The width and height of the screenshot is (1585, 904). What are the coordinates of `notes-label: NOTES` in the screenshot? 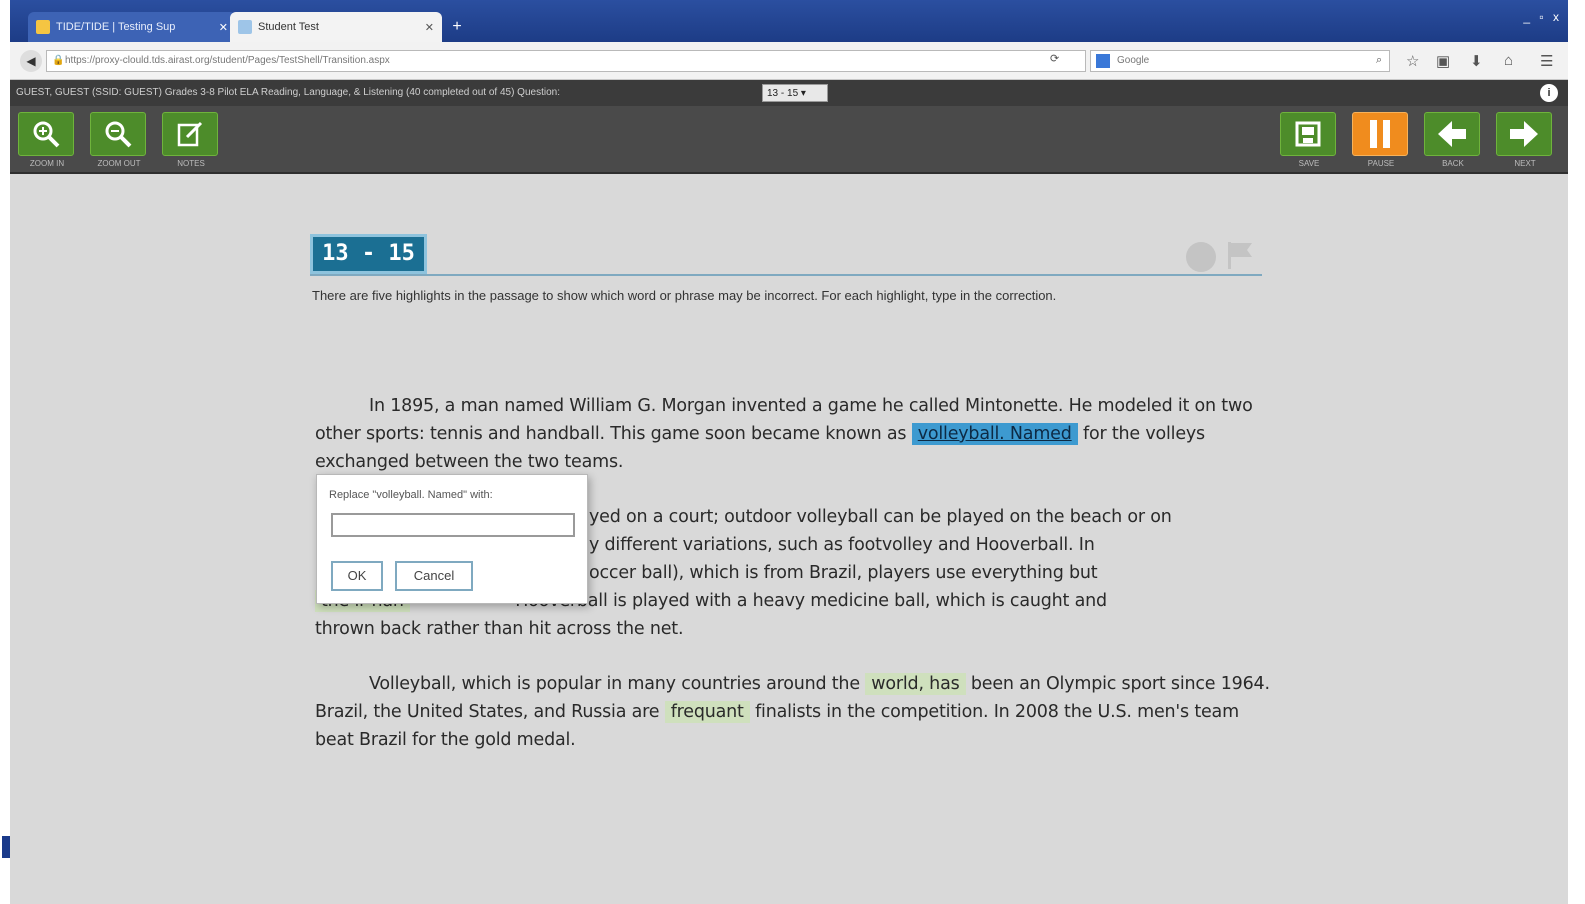 It's located at (191, 163).